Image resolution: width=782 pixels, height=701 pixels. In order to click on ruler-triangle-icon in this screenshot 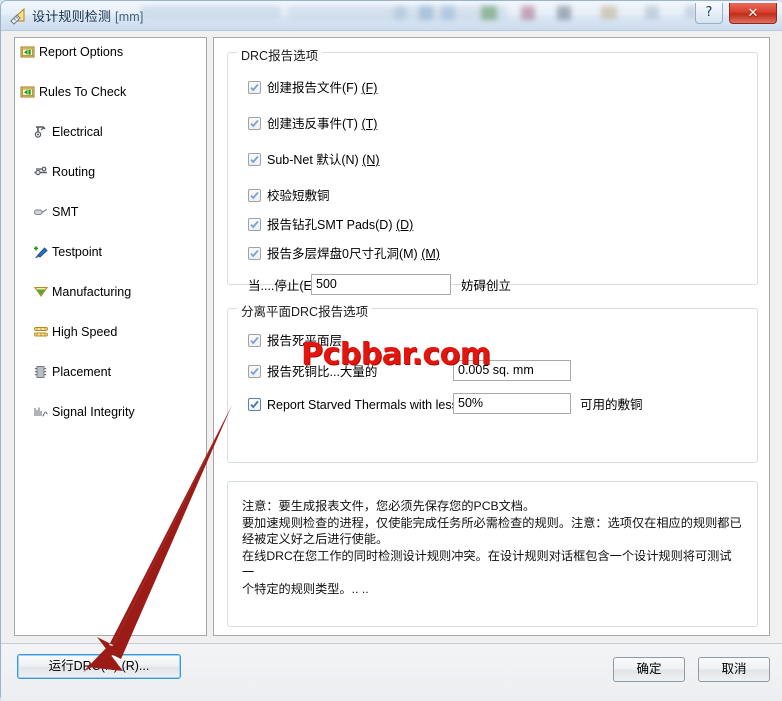, I will do `click(18, 16)`.